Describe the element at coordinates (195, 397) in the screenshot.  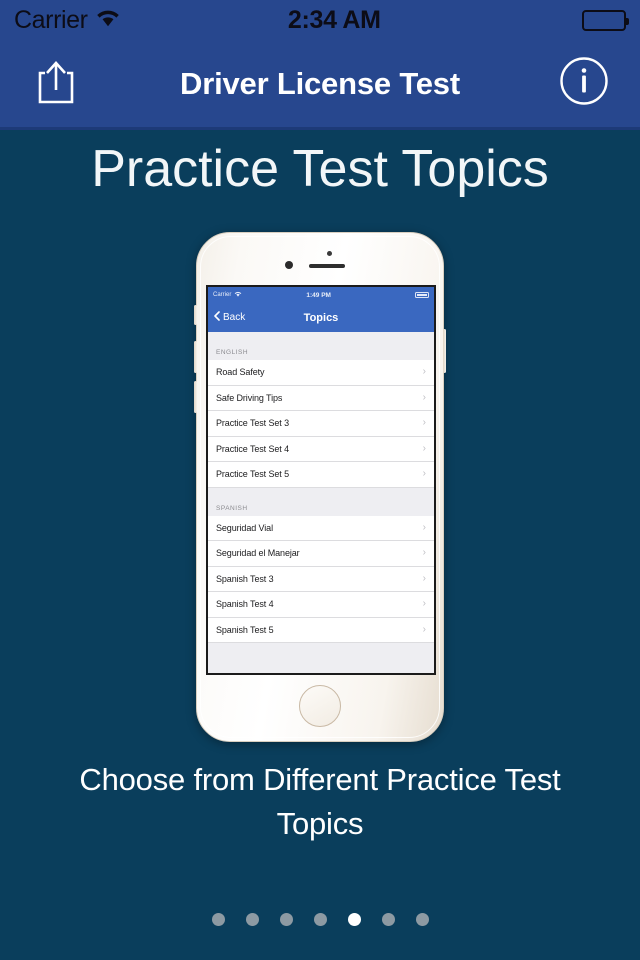
I see `volume-down-button` at that location.